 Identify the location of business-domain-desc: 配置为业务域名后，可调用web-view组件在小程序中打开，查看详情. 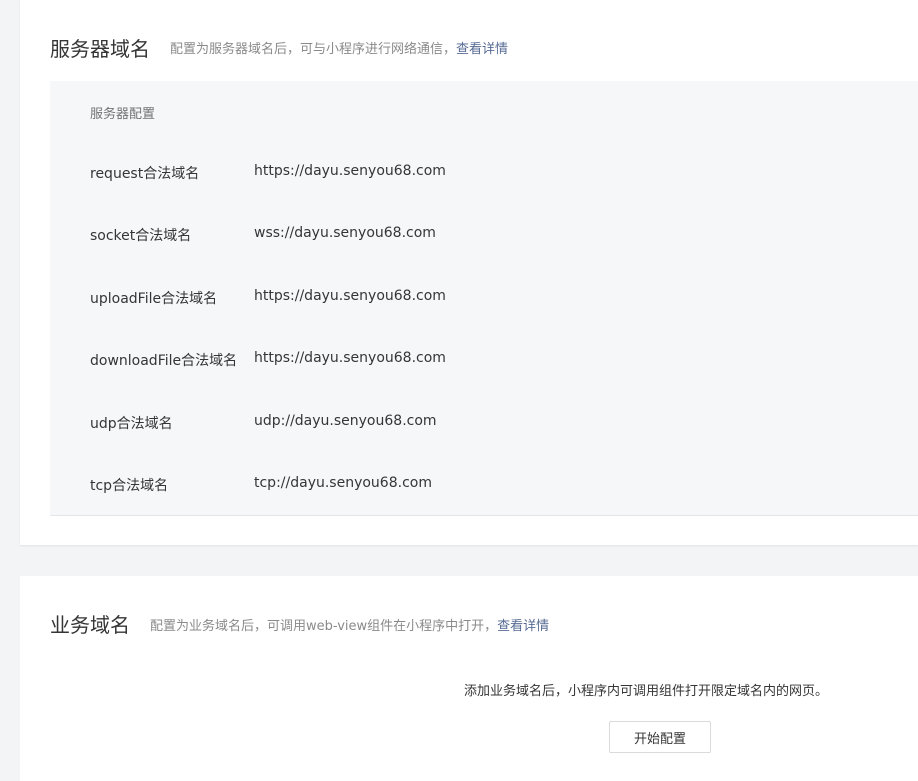
(349, 624).